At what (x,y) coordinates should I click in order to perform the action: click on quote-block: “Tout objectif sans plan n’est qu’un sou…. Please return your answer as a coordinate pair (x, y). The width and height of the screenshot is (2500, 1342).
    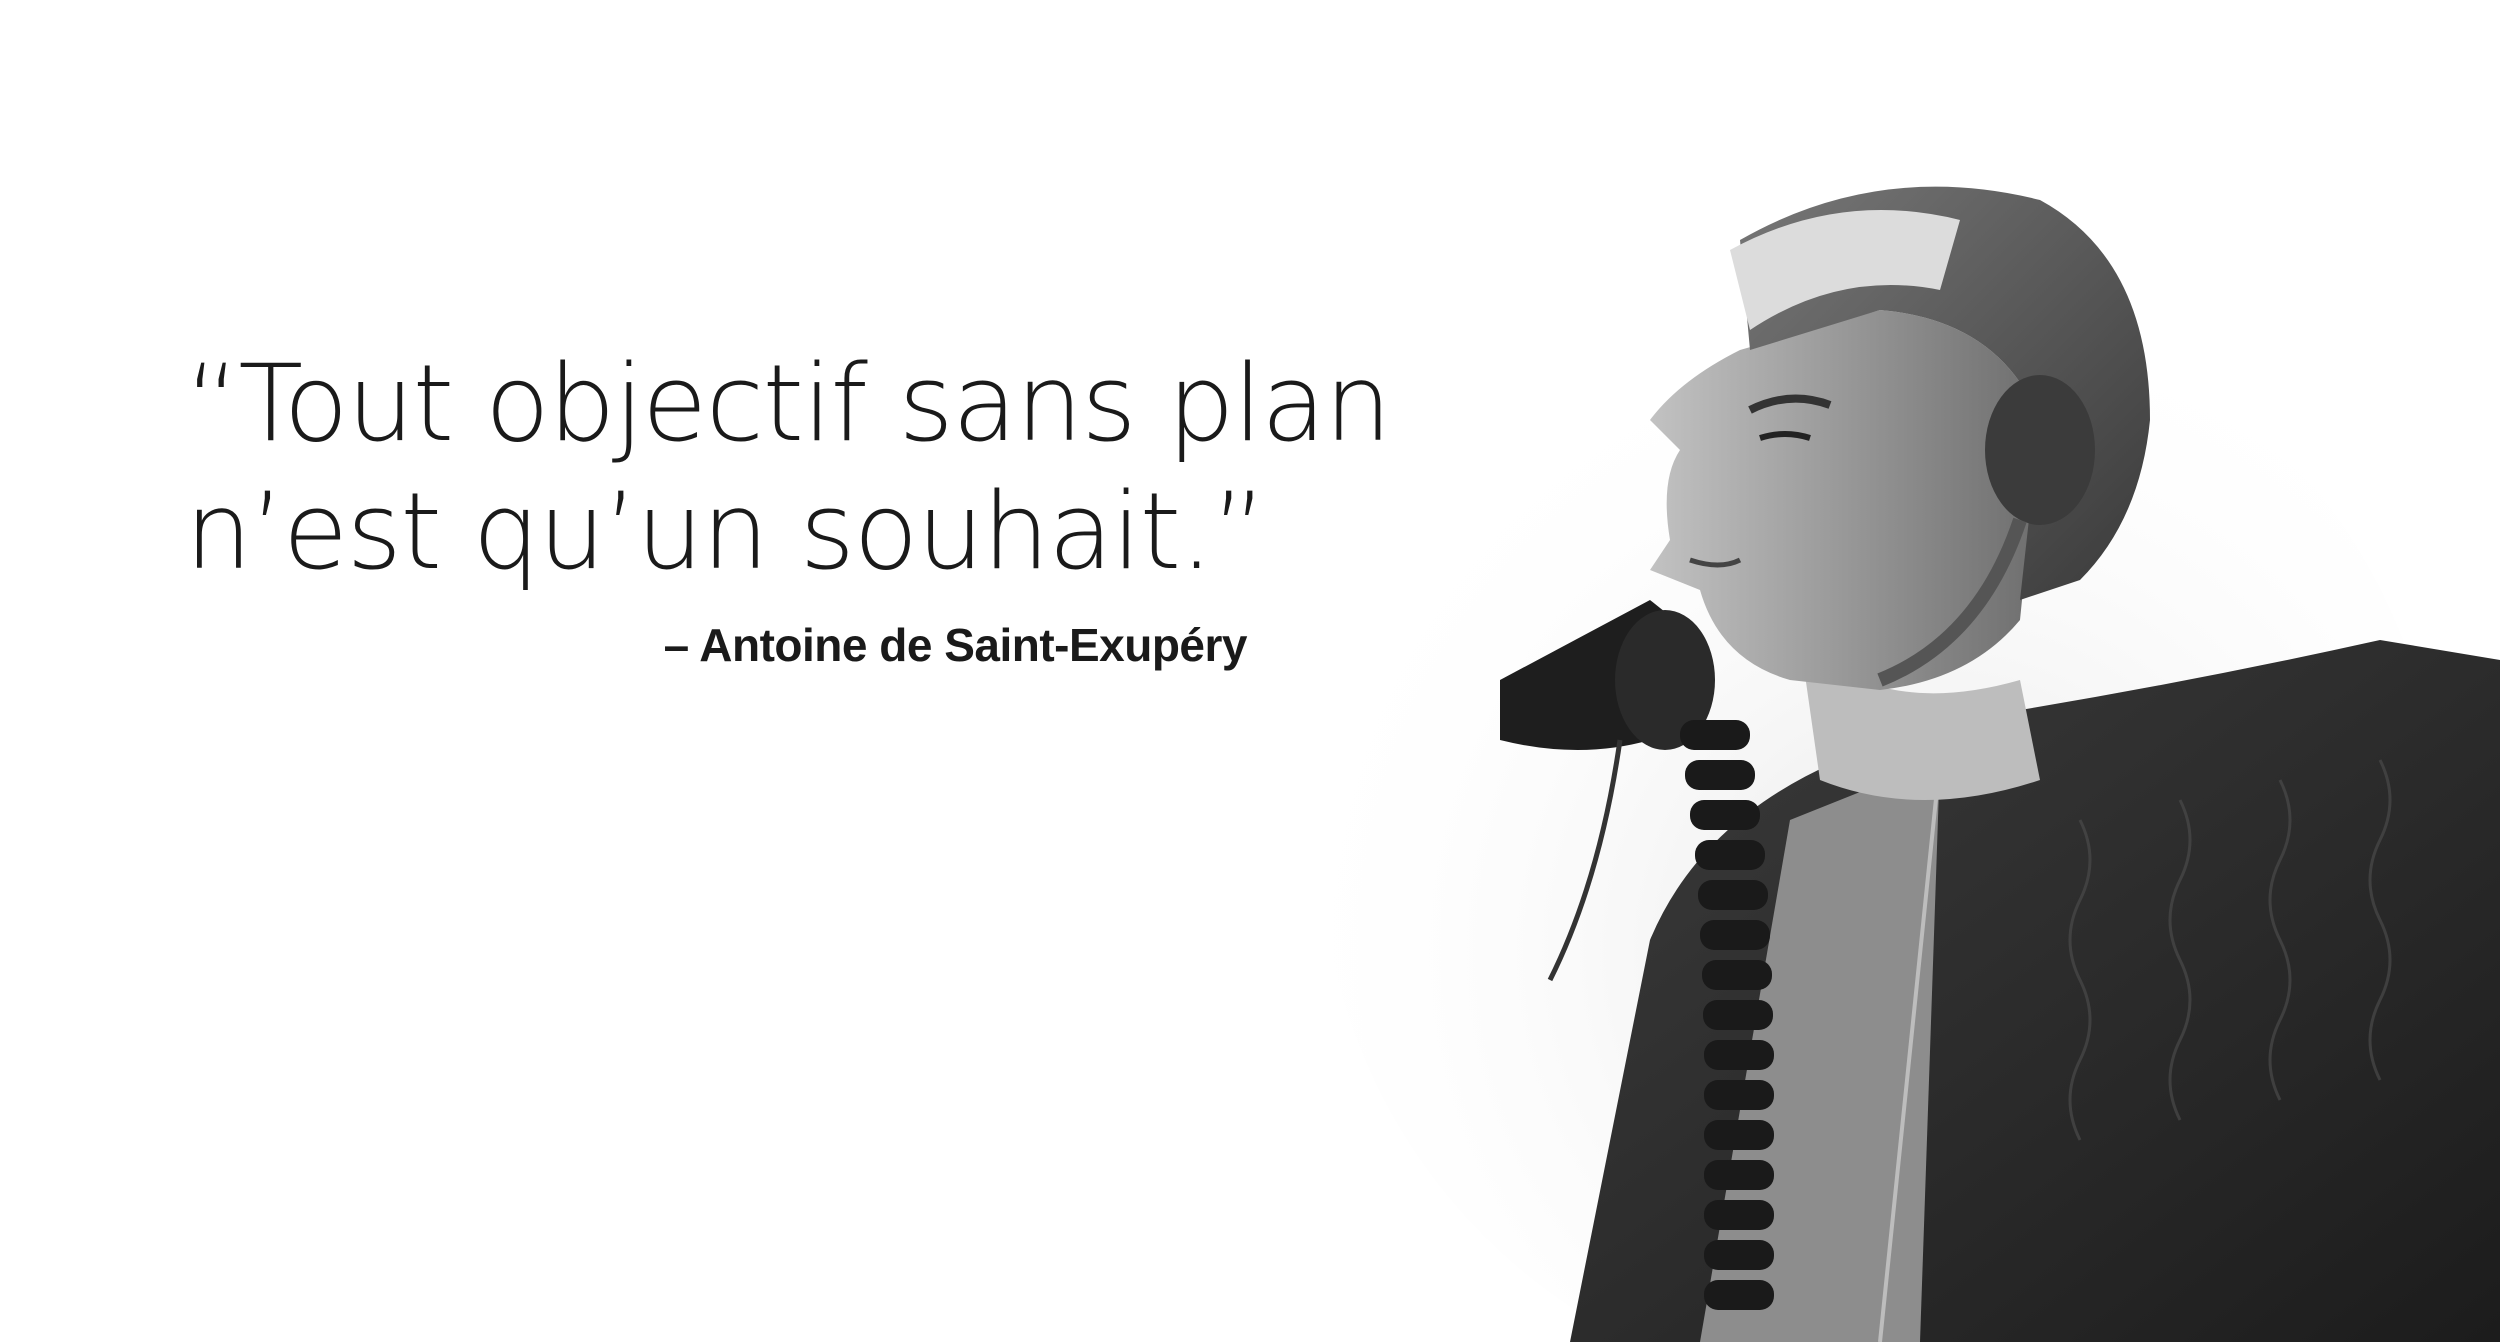
    Looking at the image, I should click on (788, 506).